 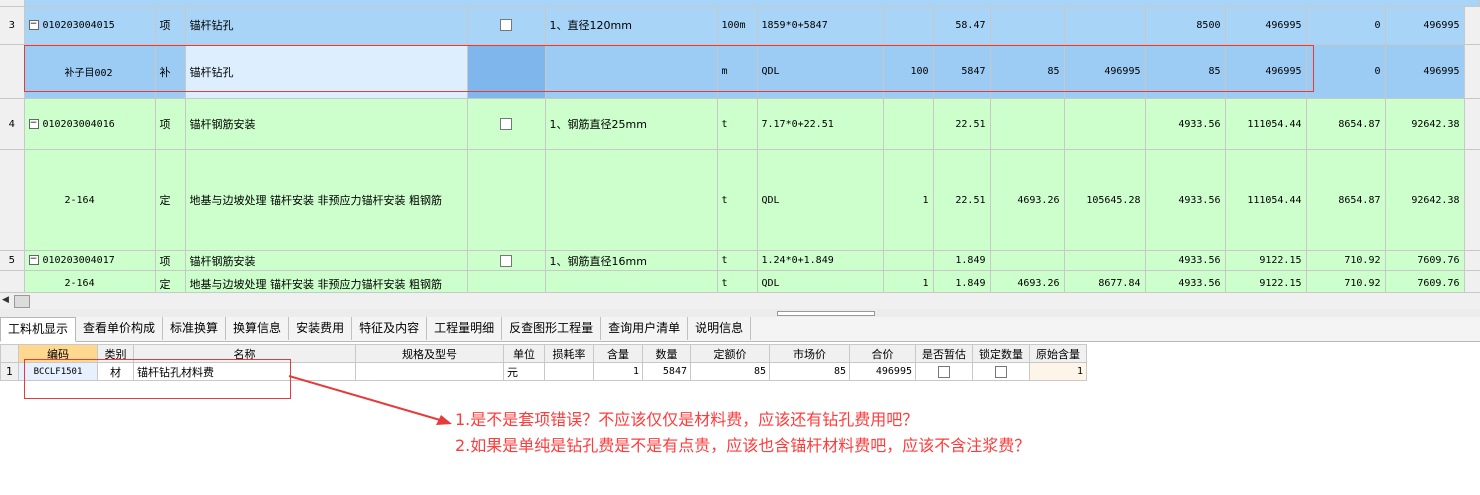 I want to click on annotation-note-1: 1.是不是套项错误？不应该仅仅是材料费，应该还有钻孔费用吧？, so click(x=687, y=419).